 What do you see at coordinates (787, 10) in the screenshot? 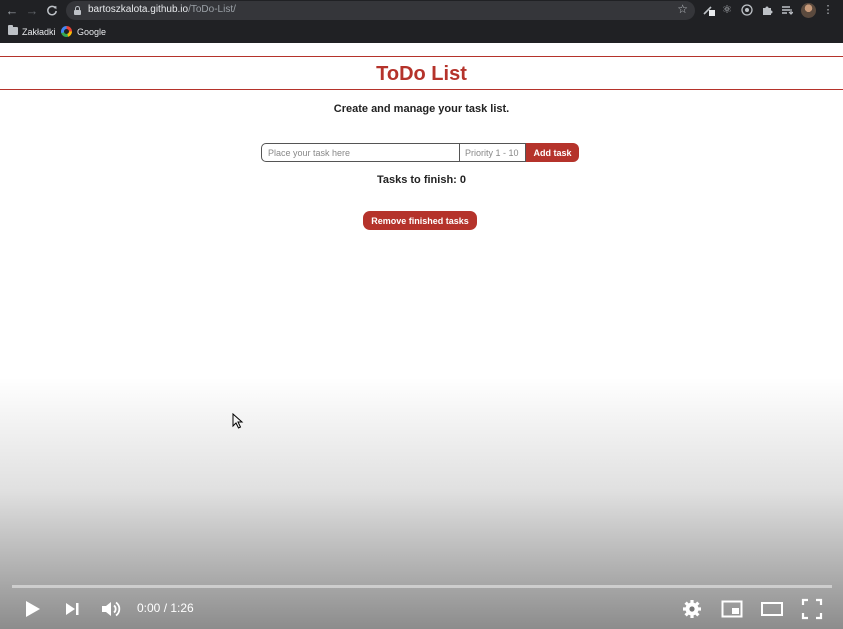
I see `reading-list-icon` at bounding box center [787, 10].